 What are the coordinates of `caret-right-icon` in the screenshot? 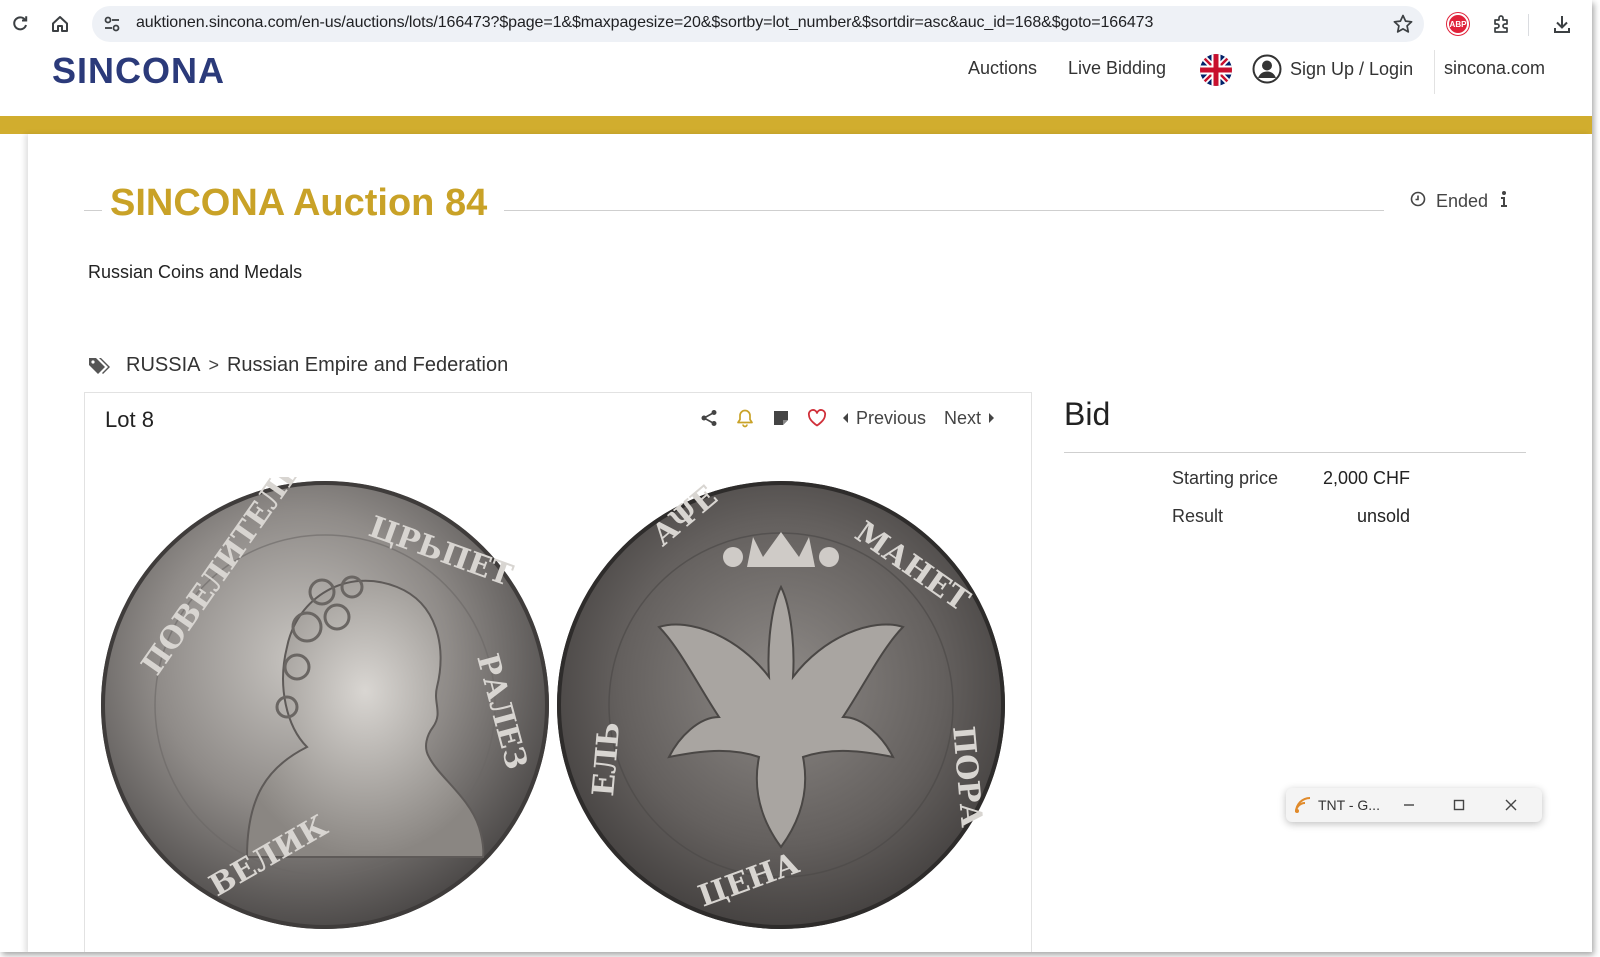 It's located at (991, 418).